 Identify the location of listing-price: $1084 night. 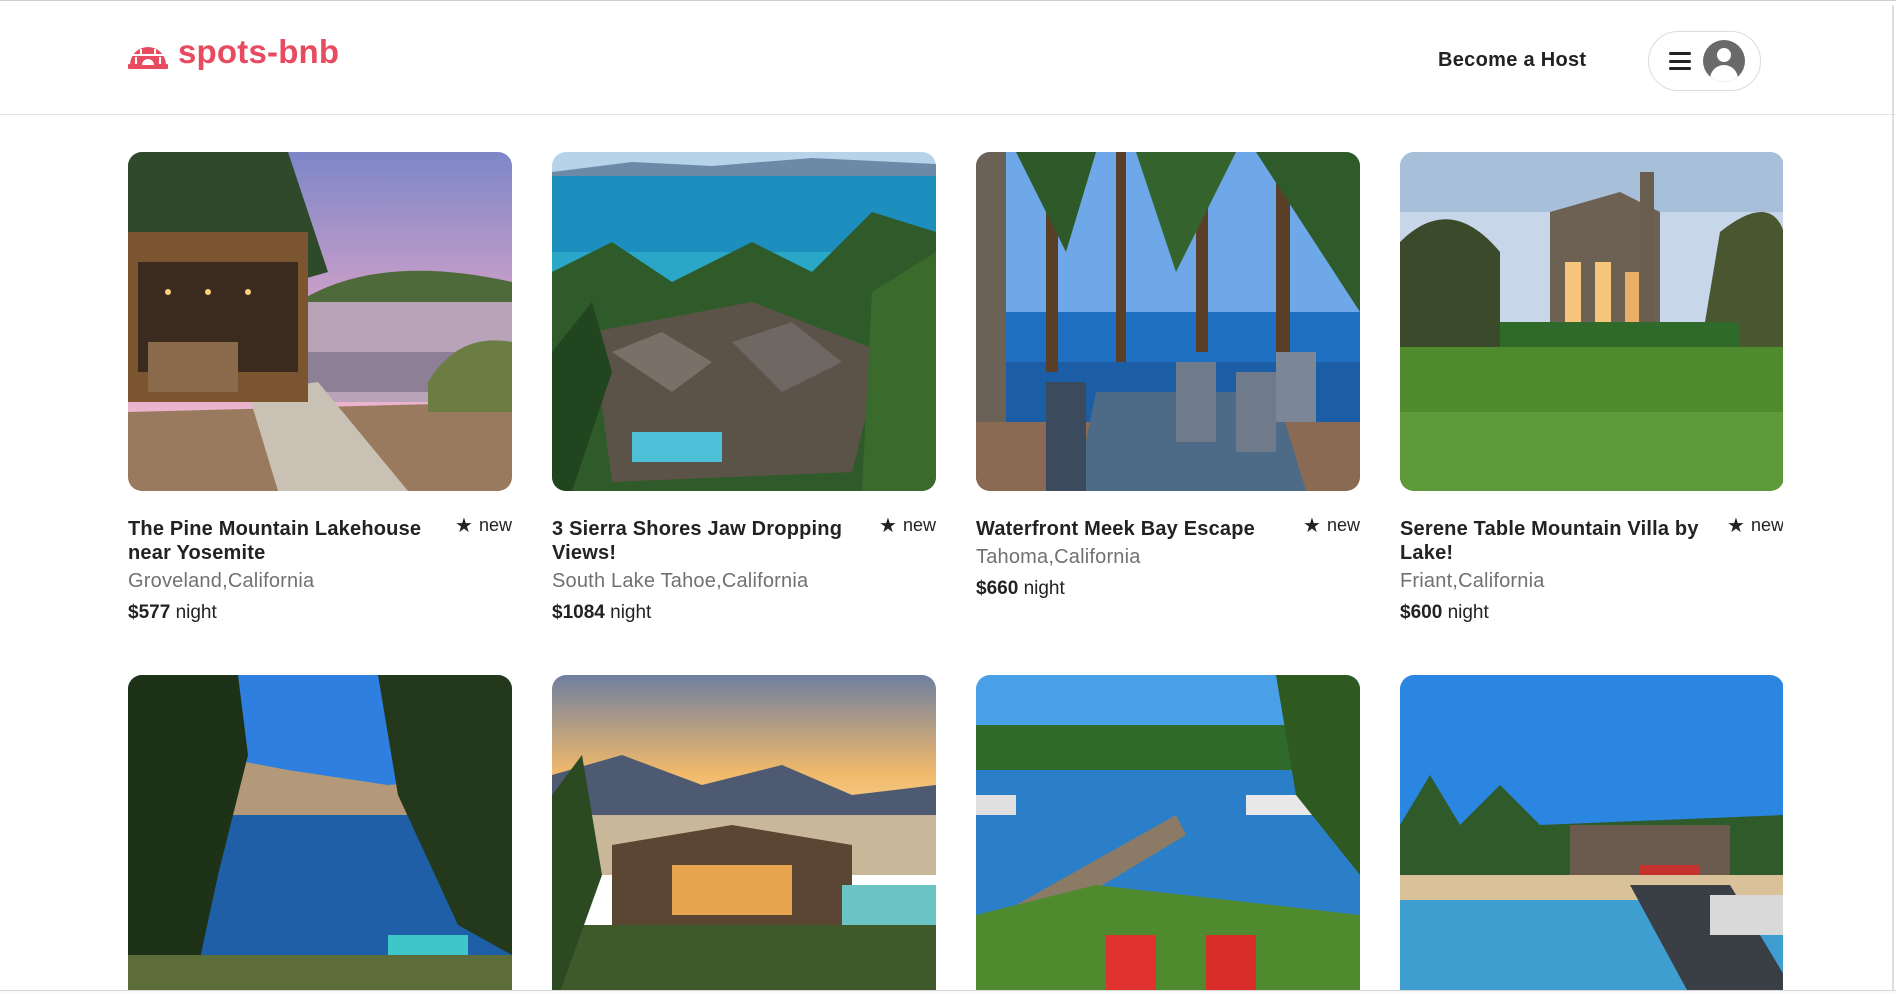
(744, 613).